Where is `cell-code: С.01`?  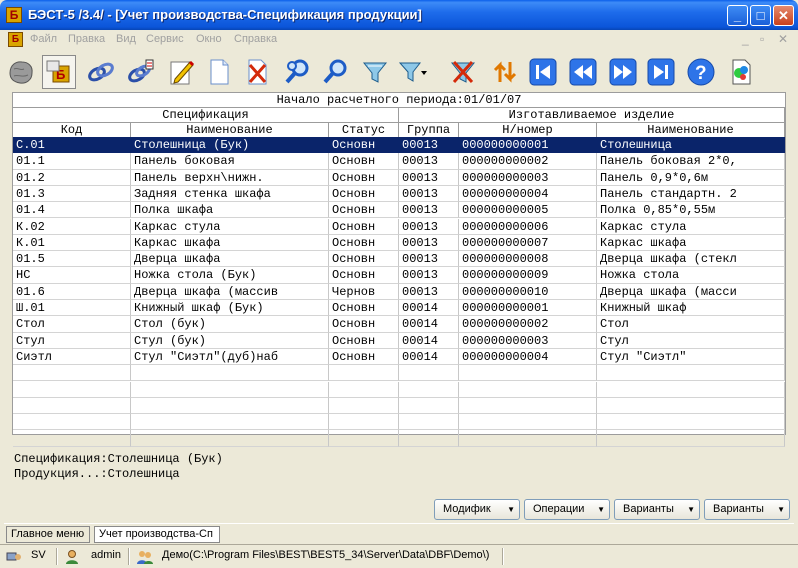 cell-code: С.01 is located at coordinates (72, 145).